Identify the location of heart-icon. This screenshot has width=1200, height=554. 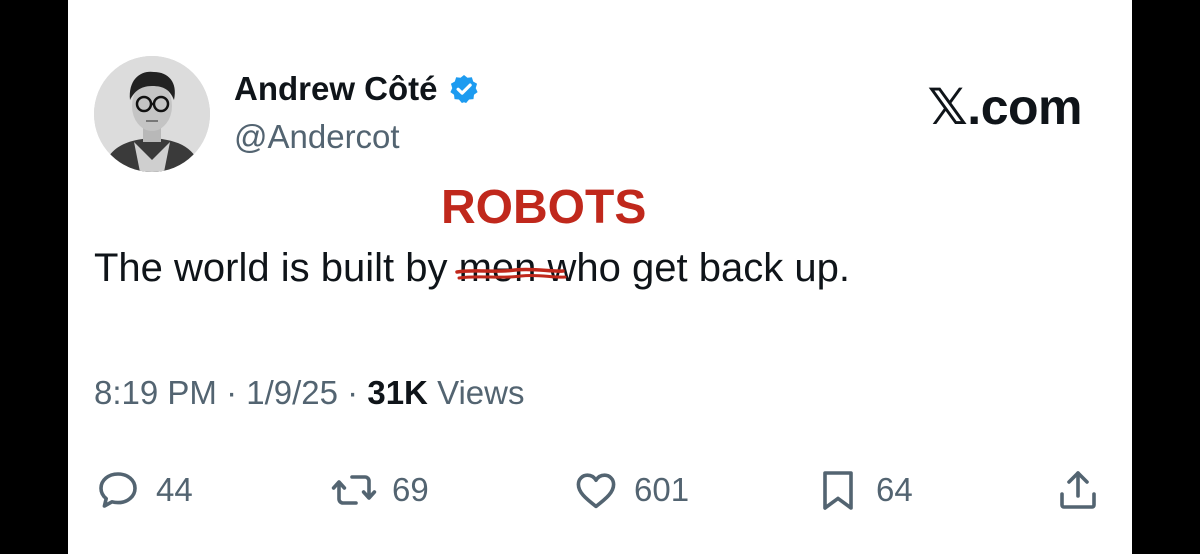
(596, 491).